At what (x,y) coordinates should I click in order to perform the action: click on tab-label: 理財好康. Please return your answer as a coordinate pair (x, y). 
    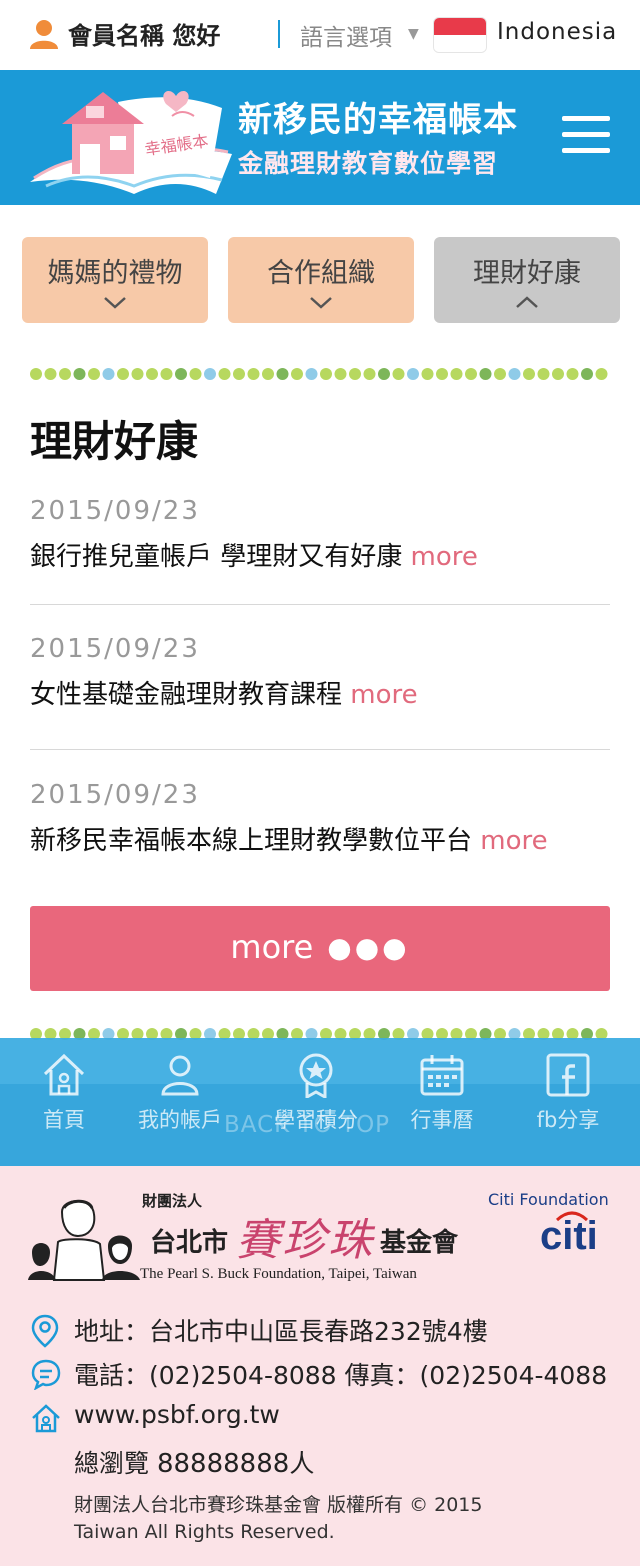
    Looking at the image, I should click on (527, 273).